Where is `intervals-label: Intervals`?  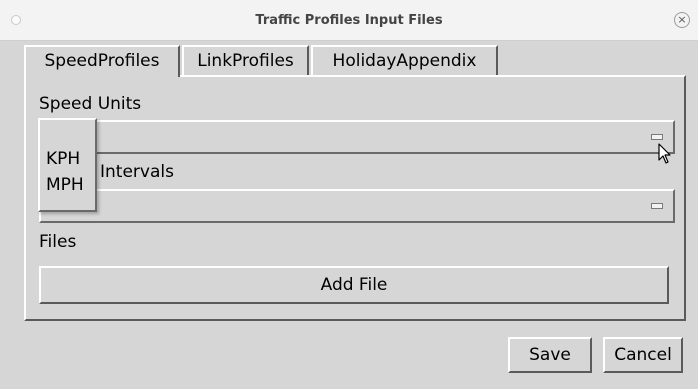
intervals-label: Intervals is located at coordinates (137, 172).